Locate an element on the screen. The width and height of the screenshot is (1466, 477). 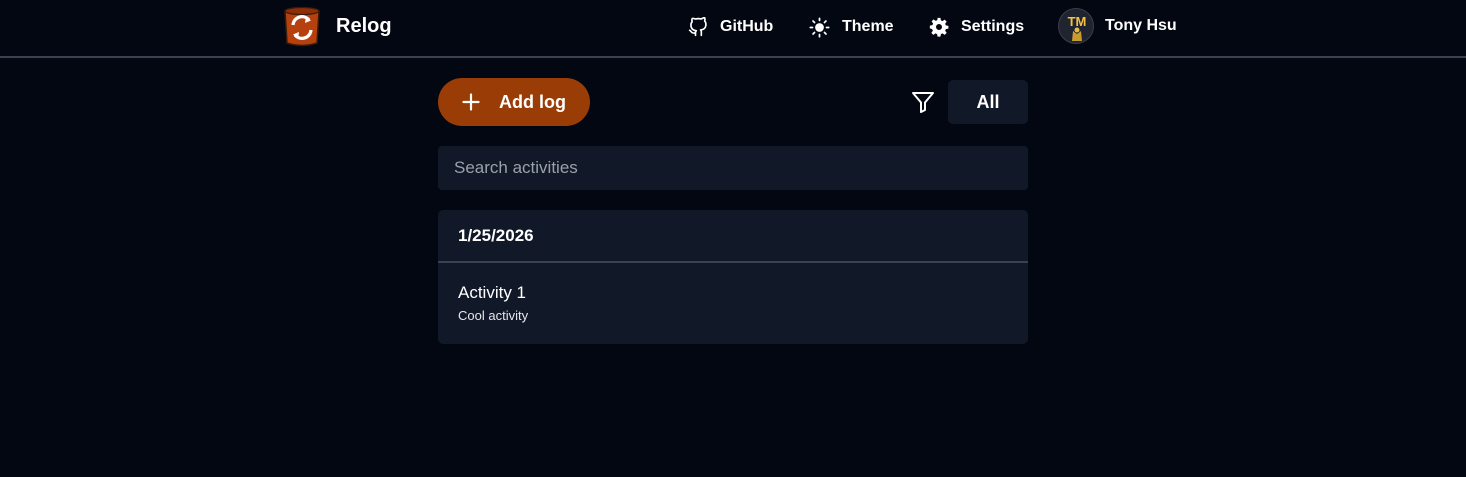
list-item: Activity 1 Cool activity is located at coordinates (733, 302).